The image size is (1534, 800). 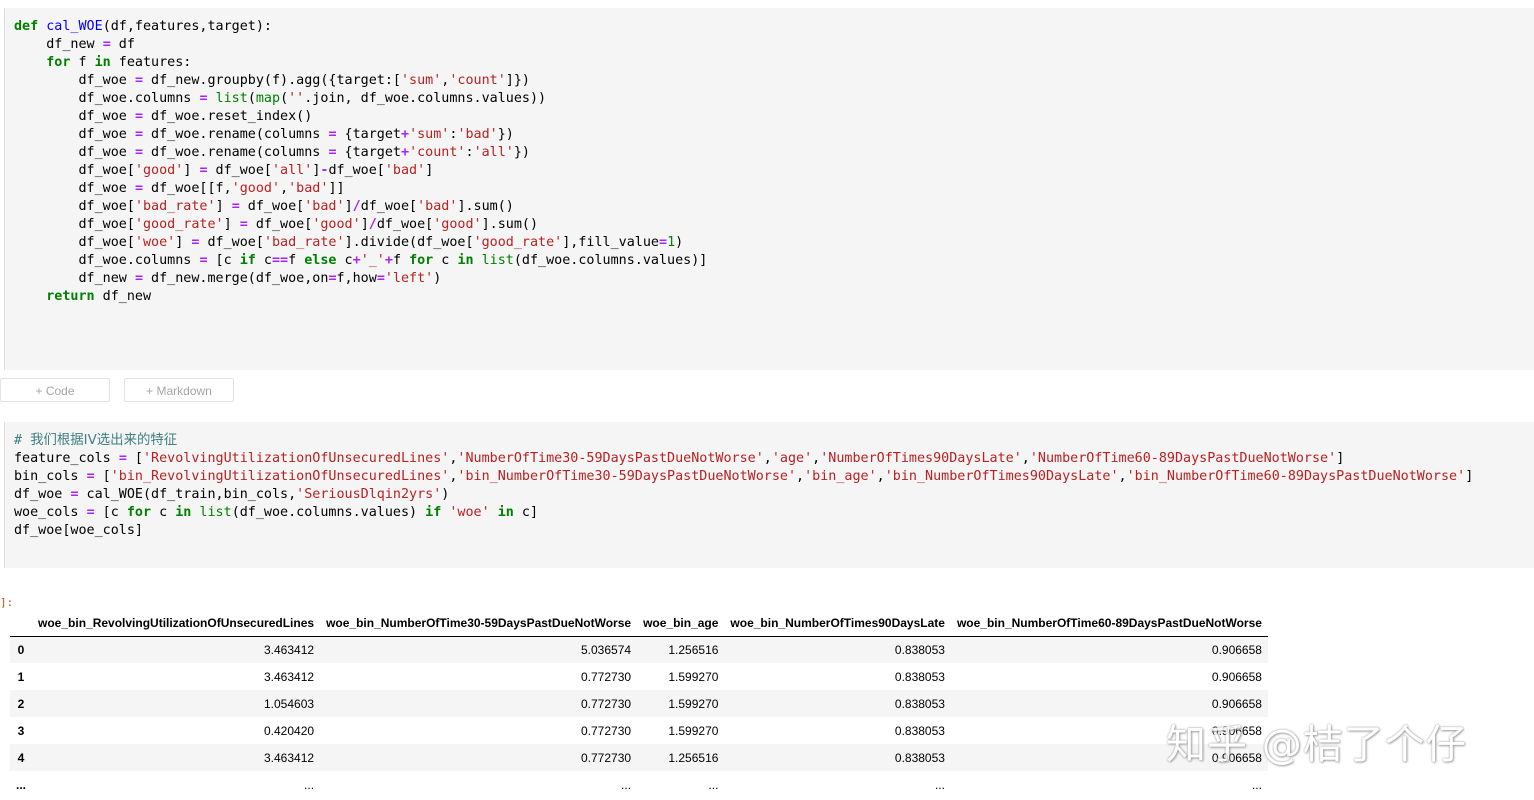 I want to click on code-token: df_woe.columns, so click(x=107, y=98).